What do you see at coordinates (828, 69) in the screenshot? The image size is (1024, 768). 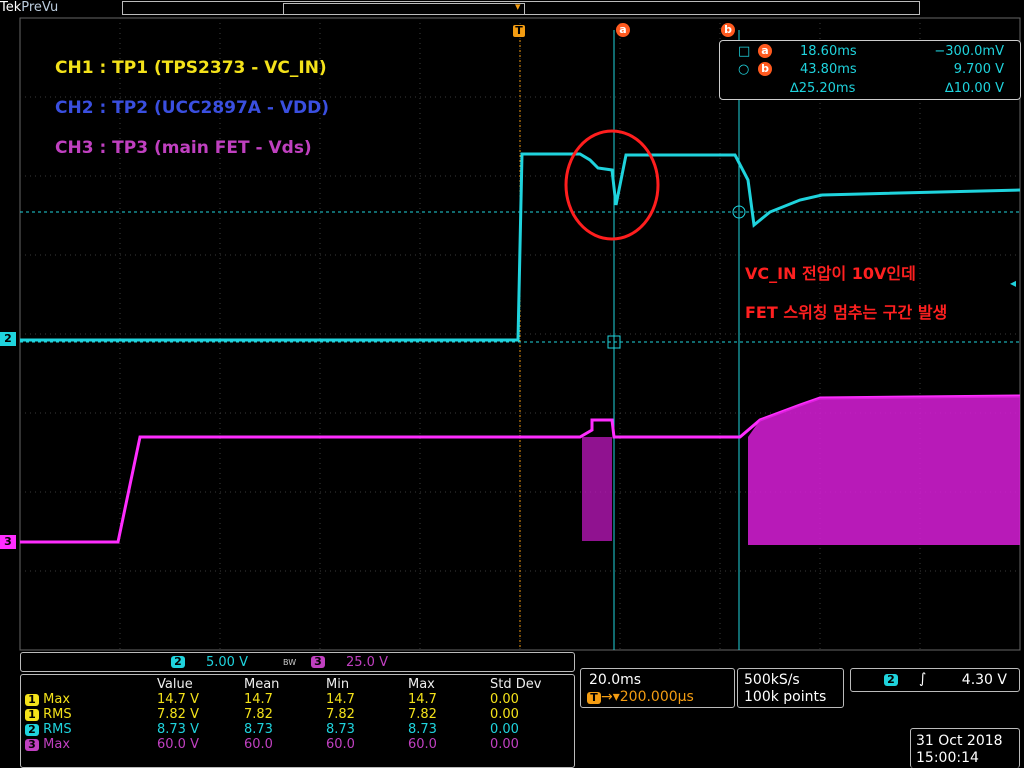 I see `cursor-b-time: 43.80ms` at bounding box center [828, 69].